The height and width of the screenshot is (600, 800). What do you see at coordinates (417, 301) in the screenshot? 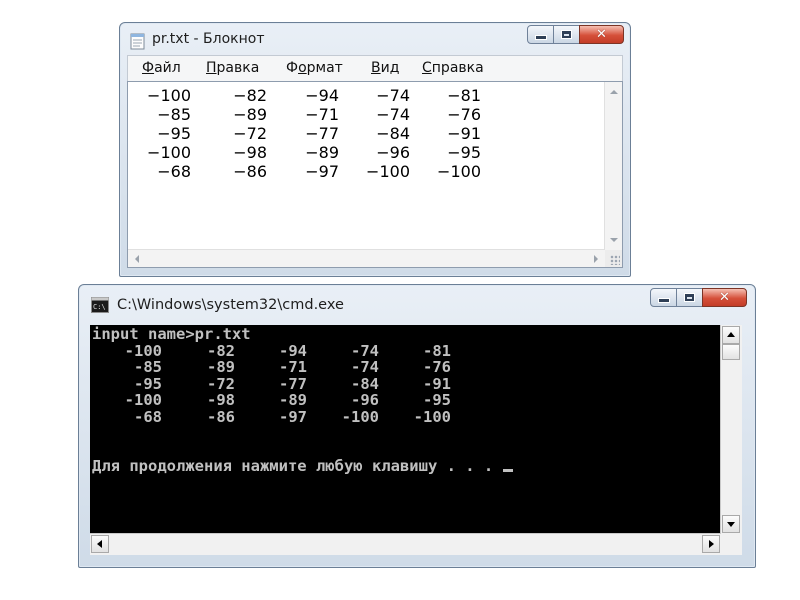
I see `cmd-titlebar: C:\ C:\Windows\system32\cmd.exe ✕` at bounding box center [417, 301].